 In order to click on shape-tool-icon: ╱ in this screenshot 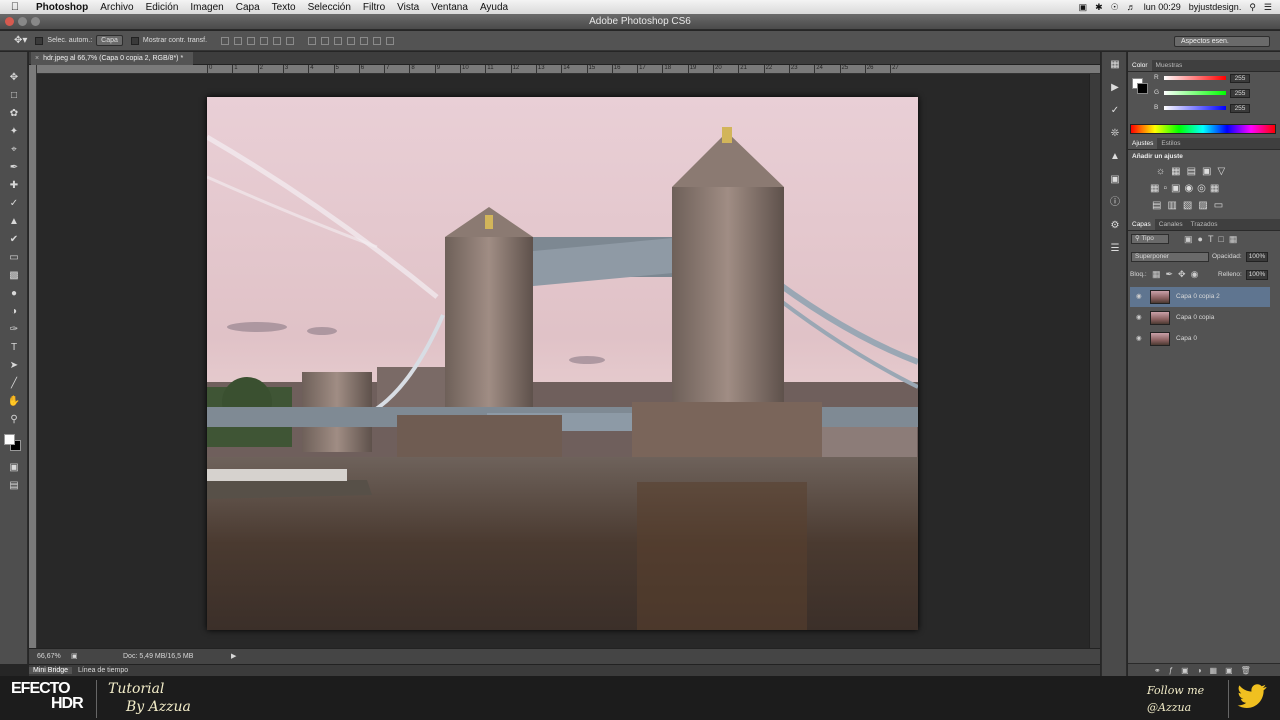, I will do `click(14, 384)`.